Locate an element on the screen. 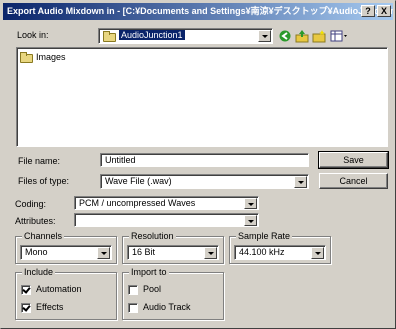  coding-dropdown: PCM / uncompressed Waves is located at coordinates (166, 203).